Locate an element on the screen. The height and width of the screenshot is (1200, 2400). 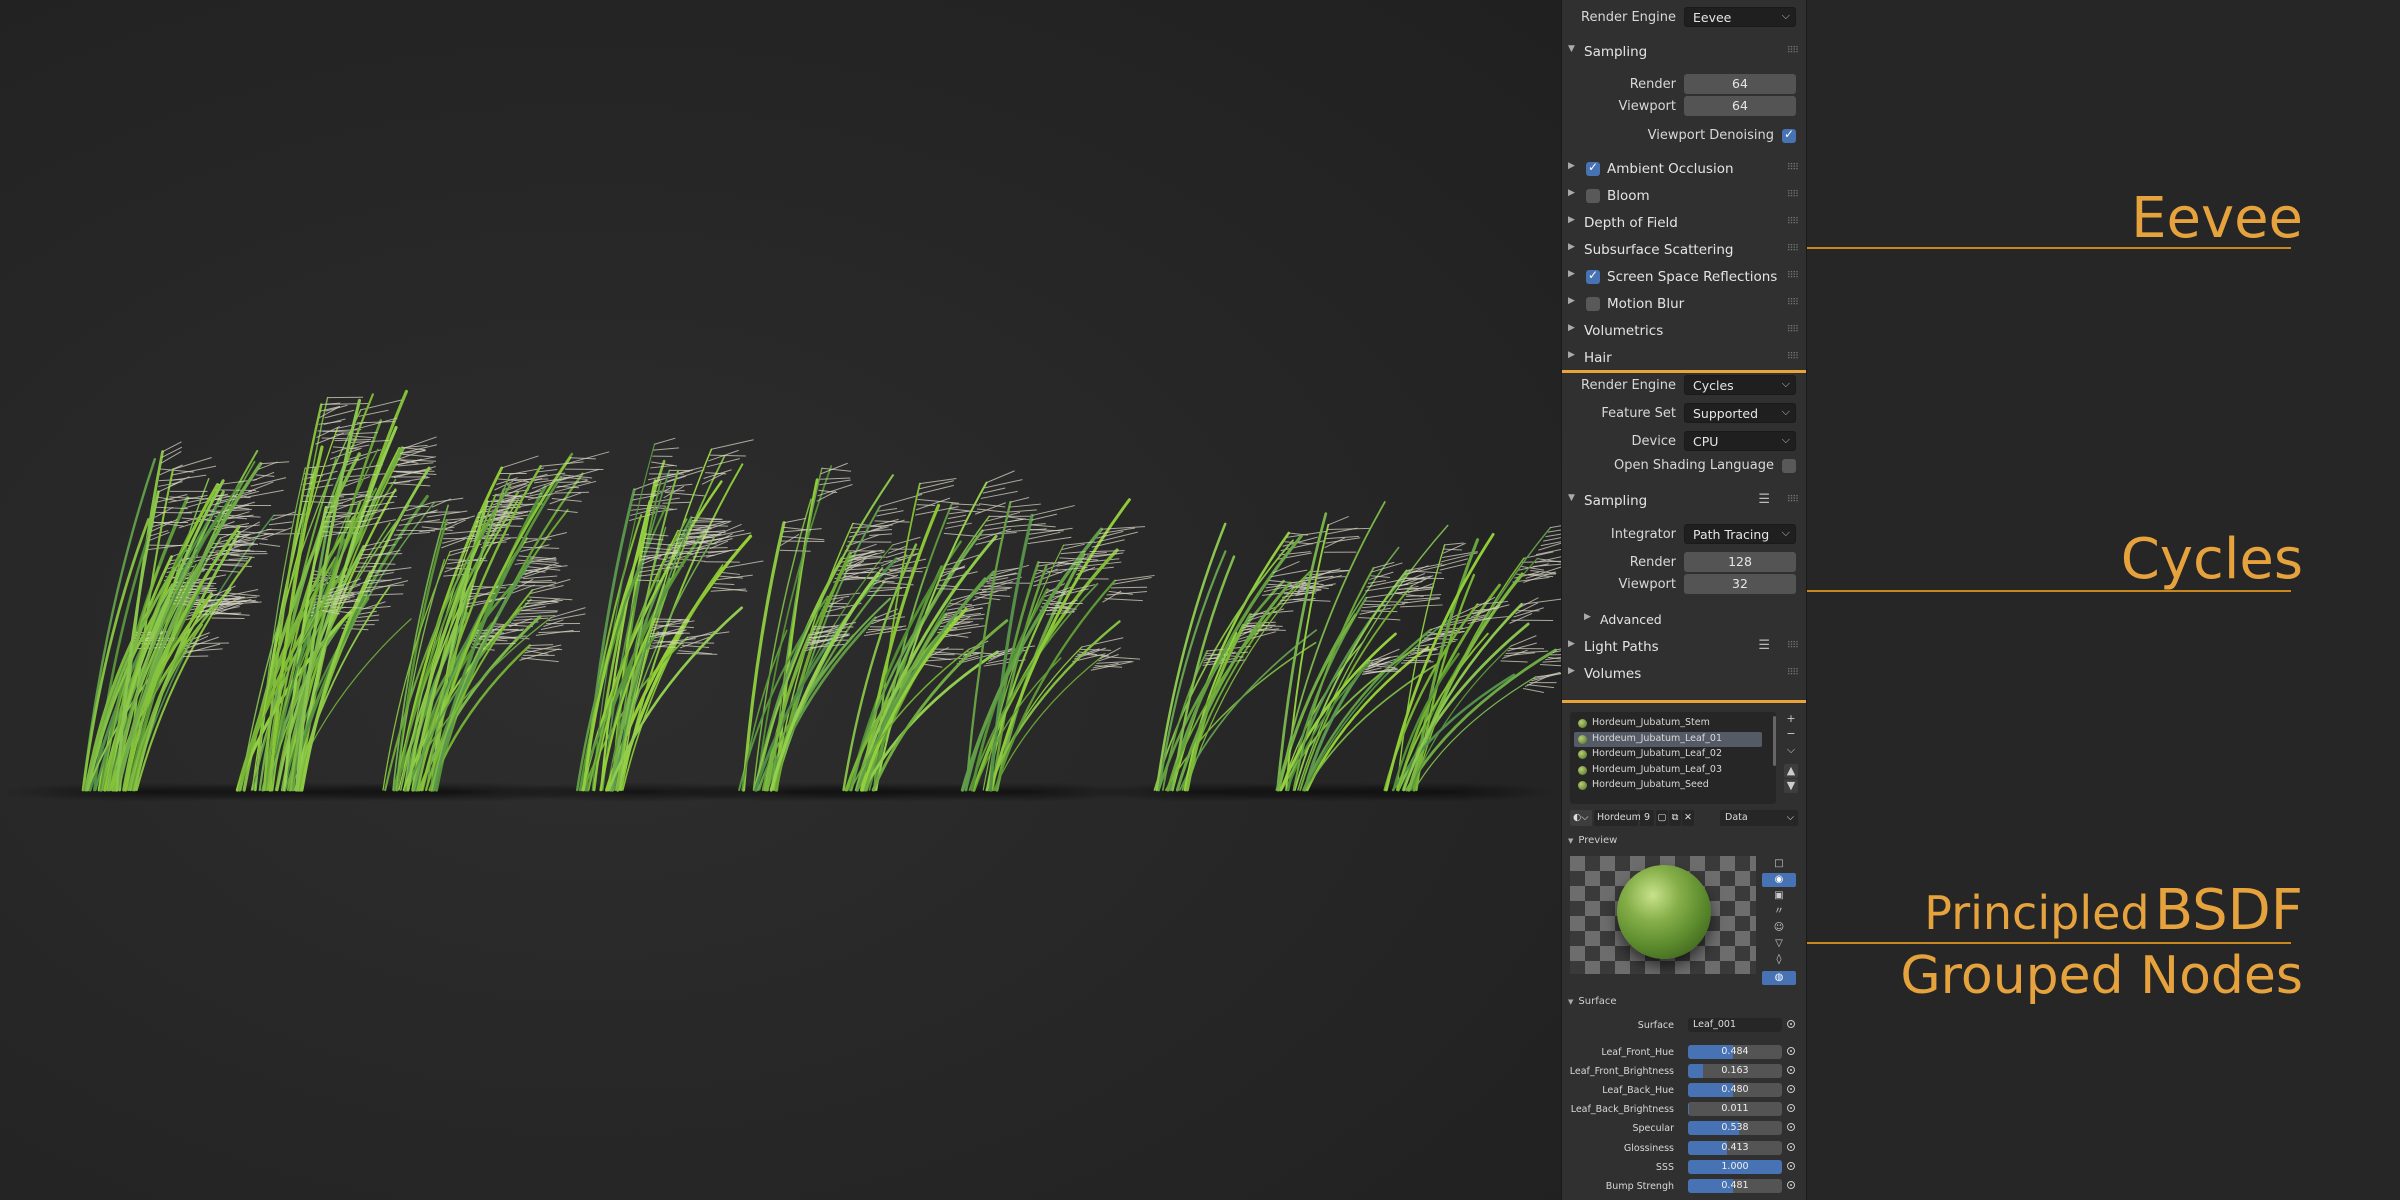
viewport-samples-field: 32 is located at coordinates (1740, 584).